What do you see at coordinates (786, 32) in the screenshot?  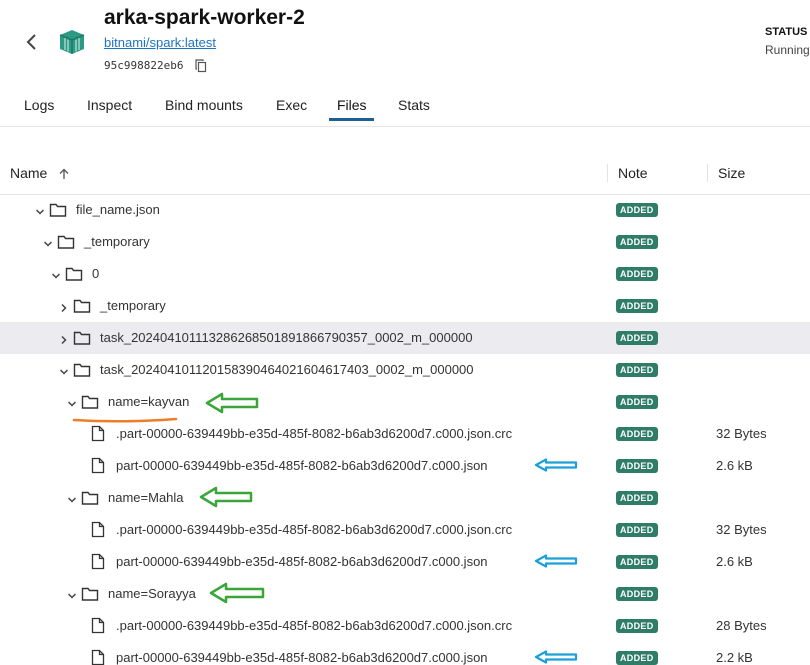 I see `status-label: STATUS` at bounding box center [786, 32].